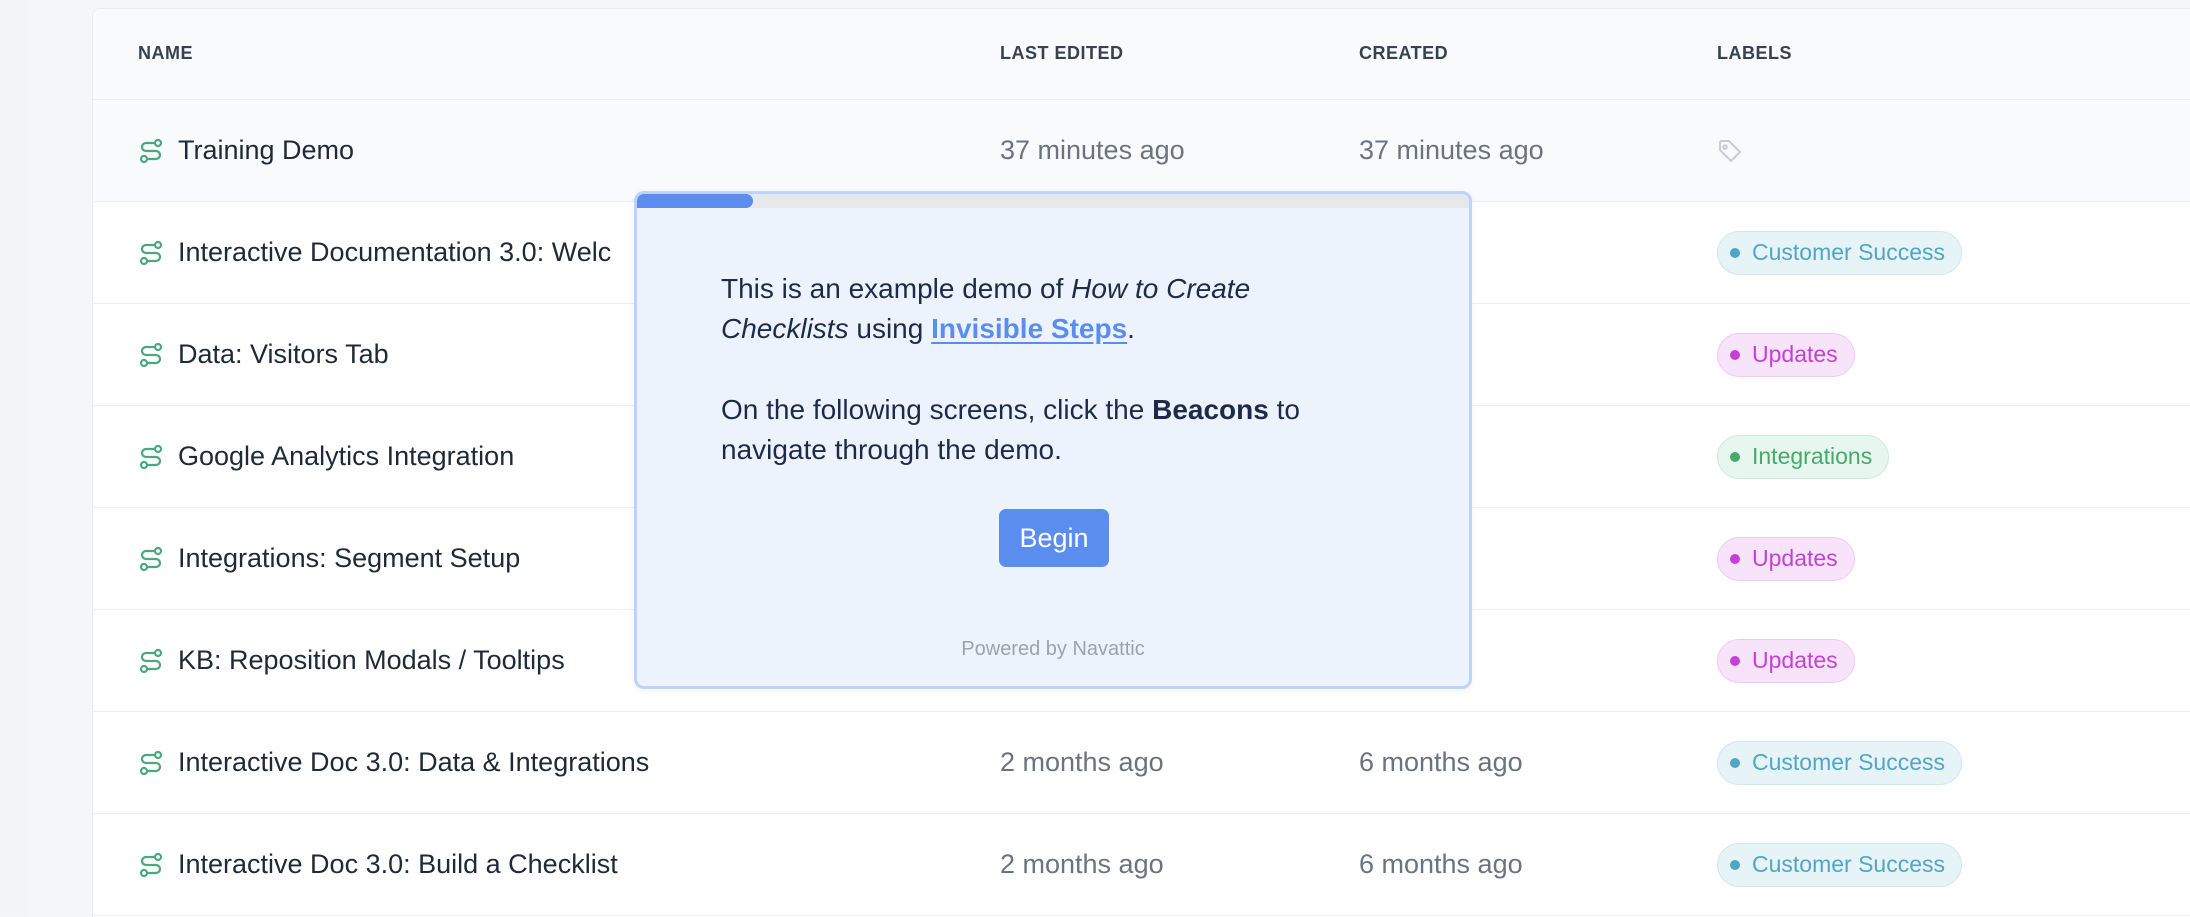 The width and height of the screenshot is (2190, 917). What do you see at coordinates (266, 150) in the screenshot?
I see `demo-name: Training Demo` at bounding box center [266, 150].